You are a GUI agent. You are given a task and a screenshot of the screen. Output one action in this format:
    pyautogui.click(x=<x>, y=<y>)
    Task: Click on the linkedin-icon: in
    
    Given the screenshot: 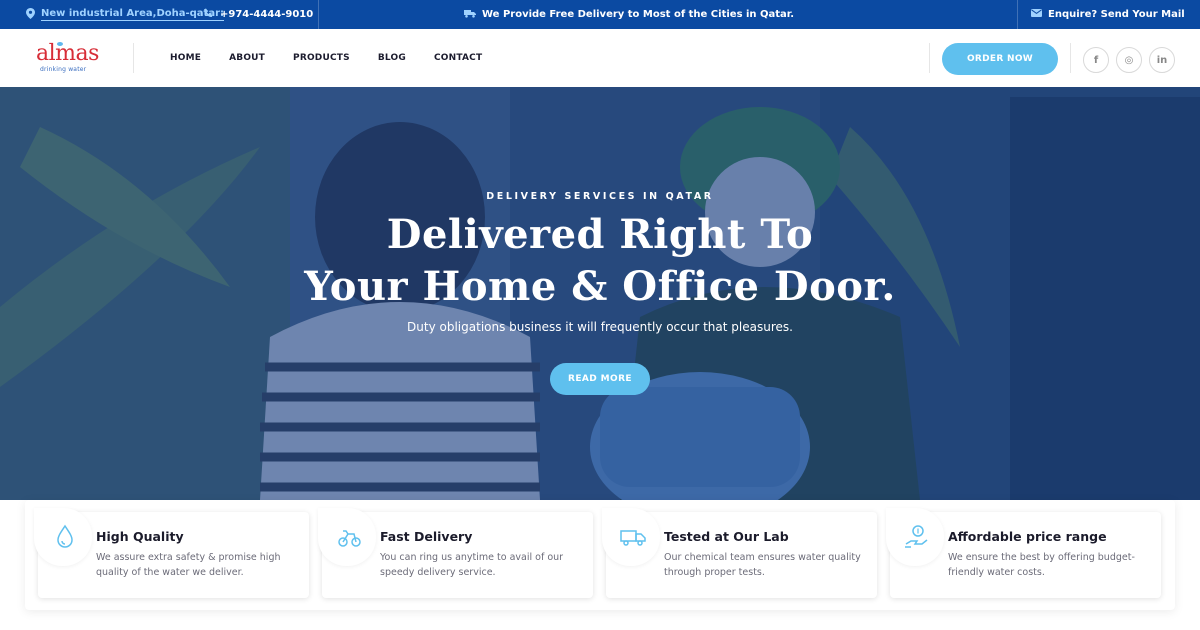 What is the action you would take?
    pyautogui.click(x=1162, y=60)
    